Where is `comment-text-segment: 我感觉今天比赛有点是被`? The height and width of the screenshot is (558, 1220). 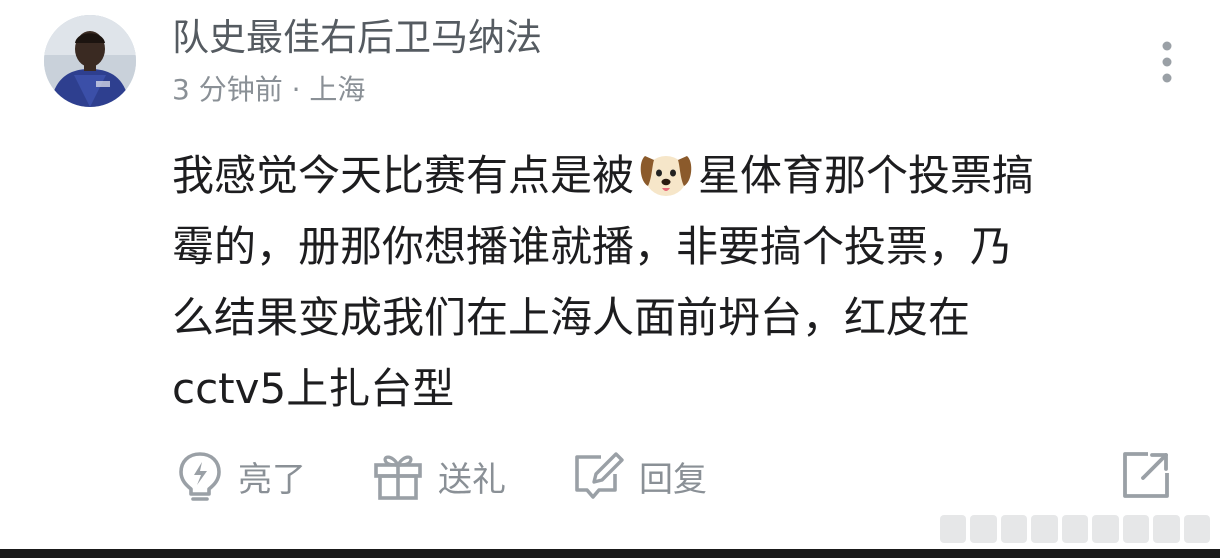 comment-text-segment: 我感觉今天比赛有点是被 is located at coordinates (403, 175).